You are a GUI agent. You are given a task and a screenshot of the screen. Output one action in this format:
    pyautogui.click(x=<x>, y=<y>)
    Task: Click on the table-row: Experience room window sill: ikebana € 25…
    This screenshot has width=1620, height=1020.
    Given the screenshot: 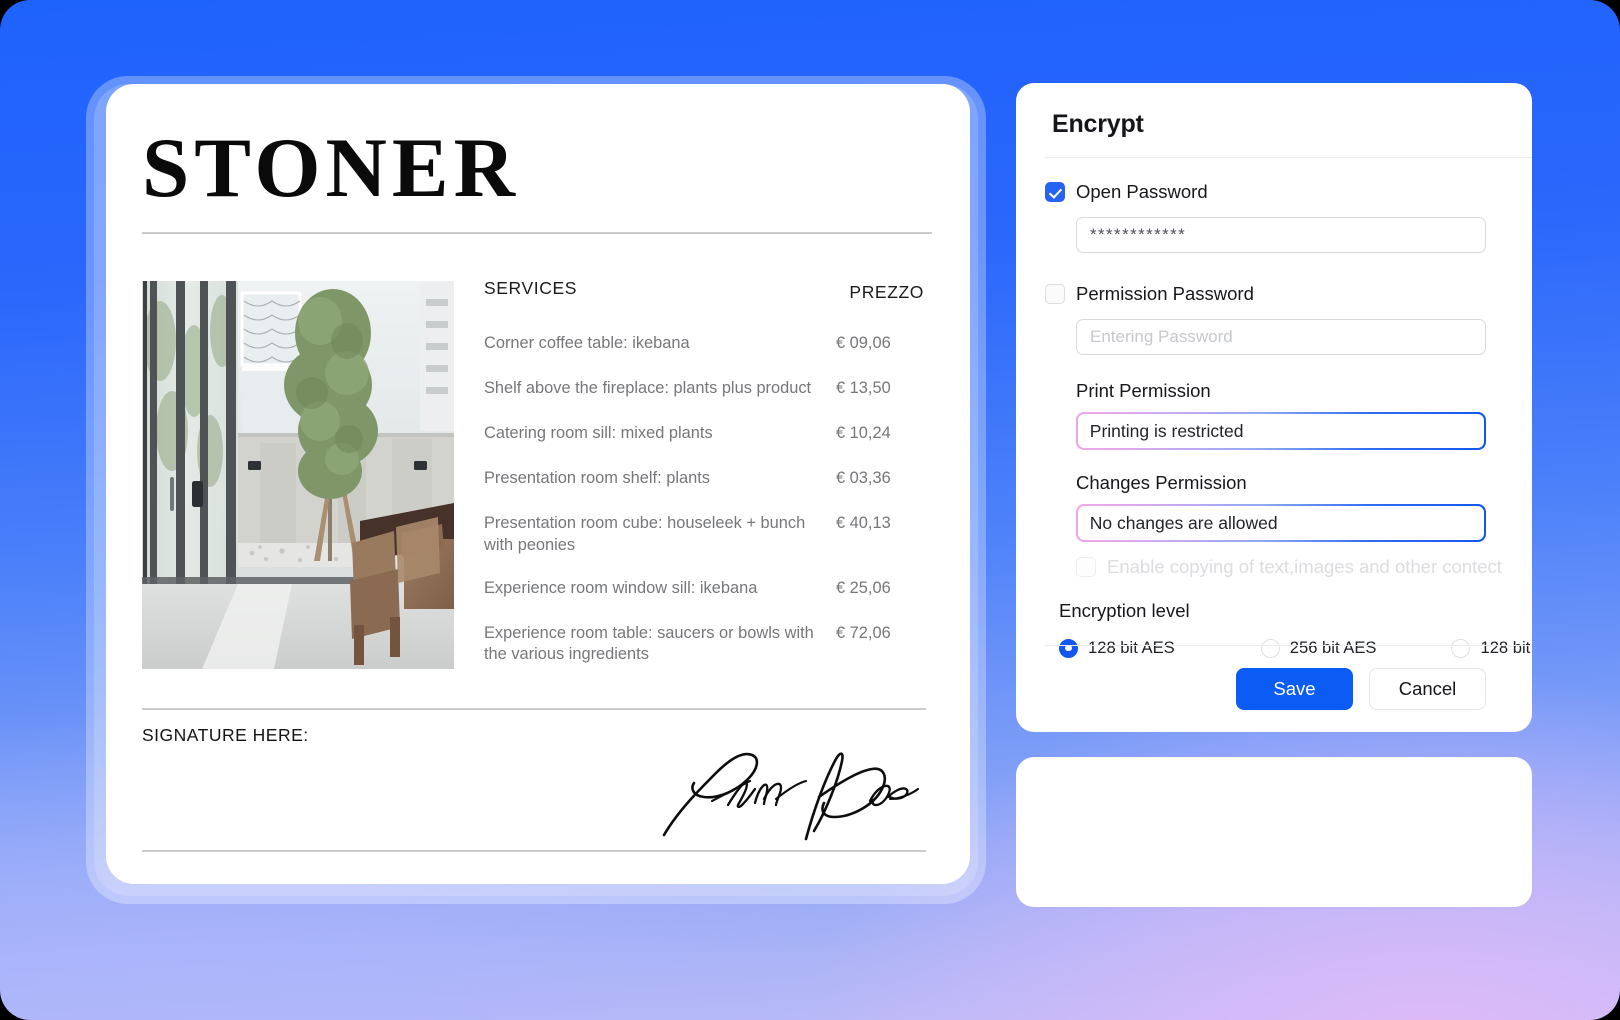 What is the action you would take?
    pyautogui.click(x=708, y=590)
    